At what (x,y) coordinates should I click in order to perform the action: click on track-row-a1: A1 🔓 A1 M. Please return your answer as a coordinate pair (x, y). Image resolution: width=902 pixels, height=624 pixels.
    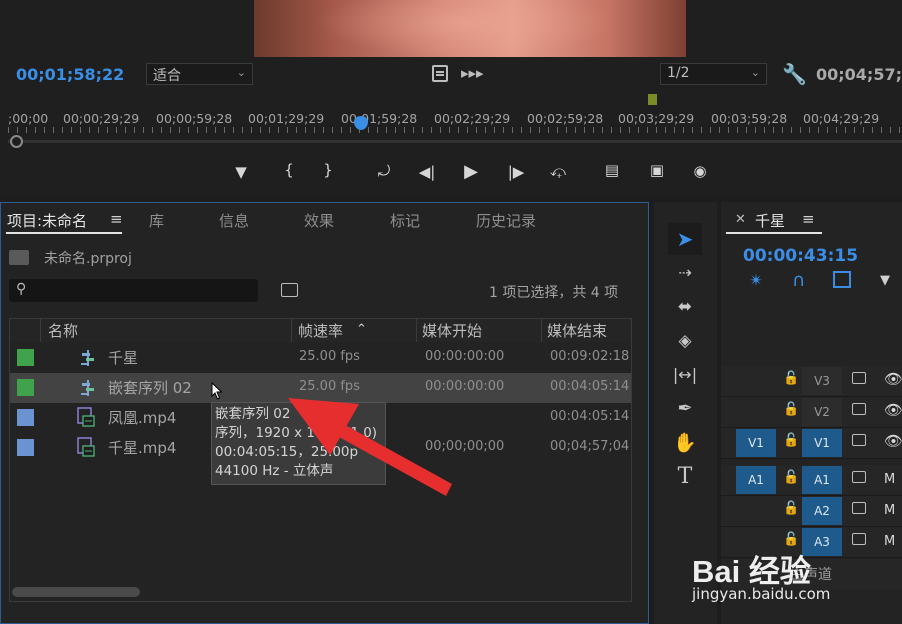
    Looking at the image, I should click on (811, 480).